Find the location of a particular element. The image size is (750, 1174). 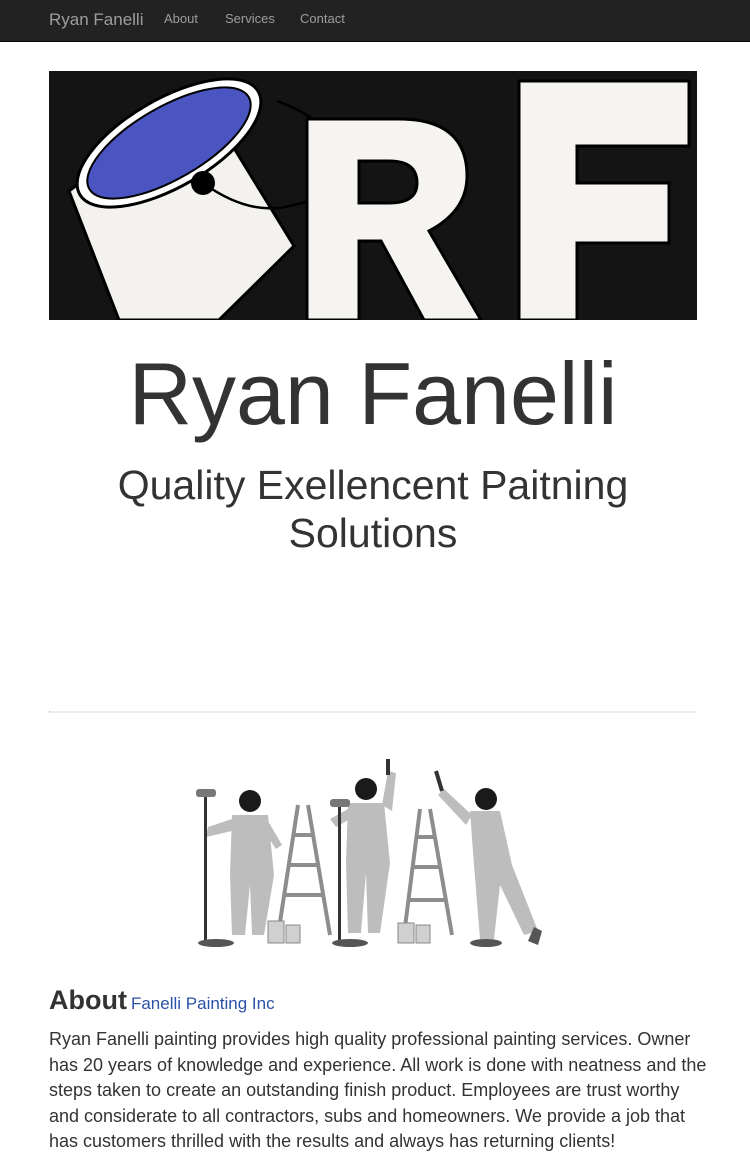

about-heading-title: About is located at coordinates (88, 1000).